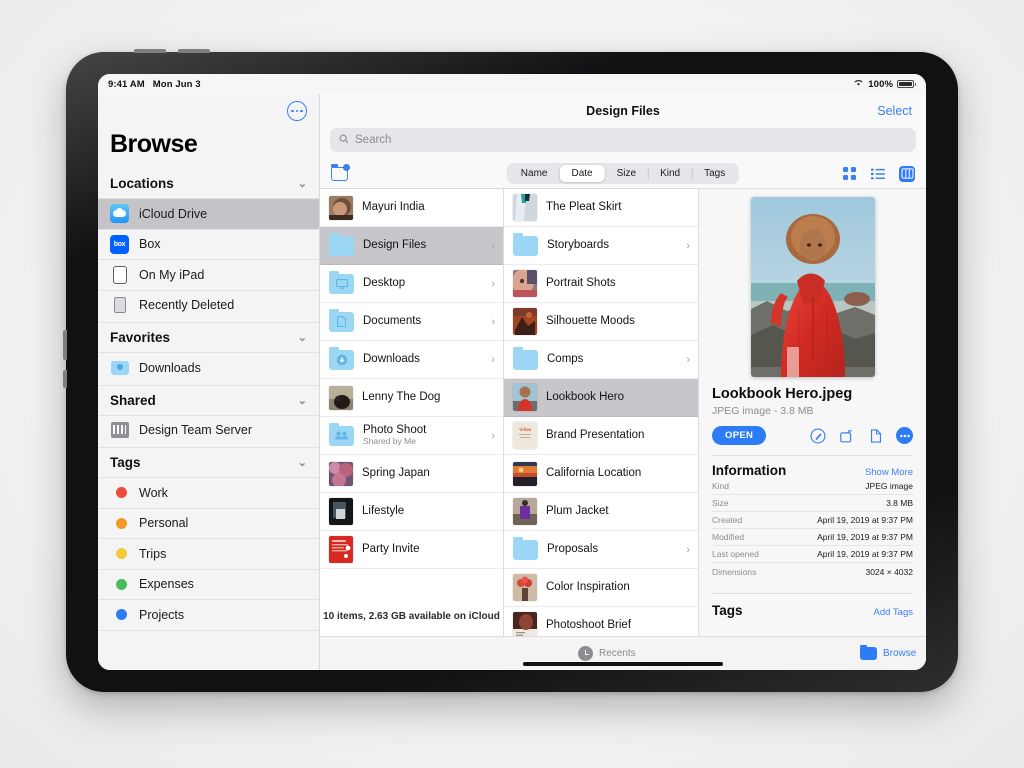 The width and height of the screenshot is (1024, 768). I want to click on sort-segmented-control: Name Date Size Kind Tags, so click(623, 173).